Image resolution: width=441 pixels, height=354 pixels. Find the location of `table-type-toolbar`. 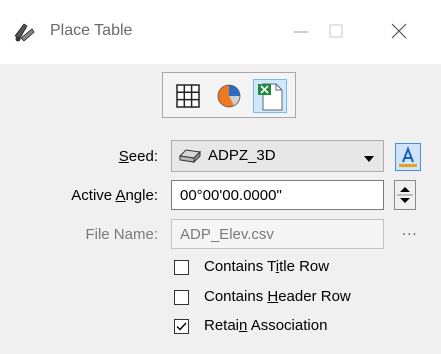

table-type-toolbar is located at coordinates (229, 95).